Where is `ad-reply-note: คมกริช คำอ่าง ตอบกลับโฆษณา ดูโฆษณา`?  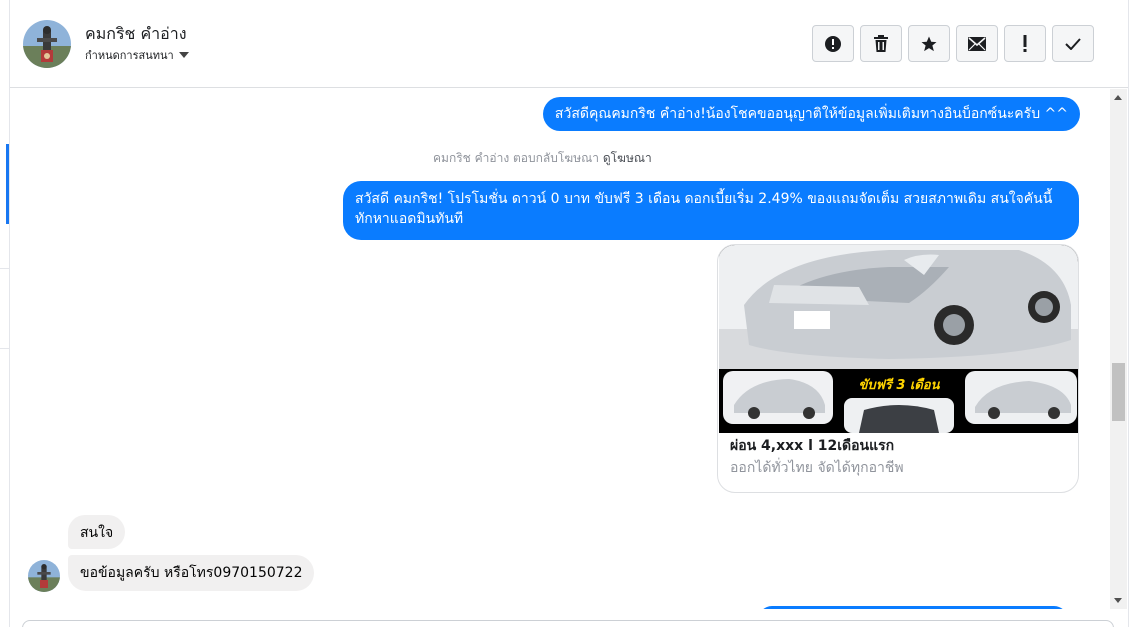 ad-reply-note: คมกริช คำอ่าง ตอบกลับโฆษณา ดูโฆษณา is located at coordinates (542, 158).